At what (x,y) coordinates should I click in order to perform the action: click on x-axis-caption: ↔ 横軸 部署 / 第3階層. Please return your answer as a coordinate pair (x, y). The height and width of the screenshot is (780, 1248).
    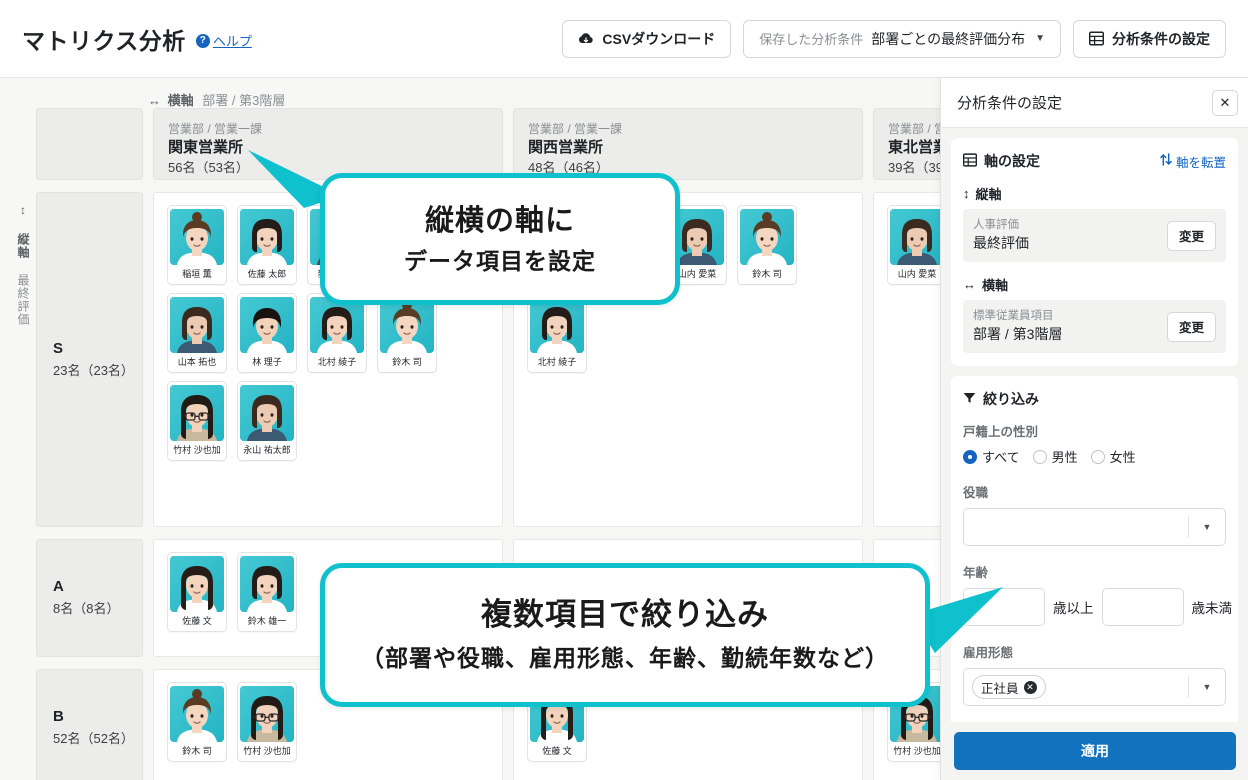
    Looking at the image, I should click on (216, 99).